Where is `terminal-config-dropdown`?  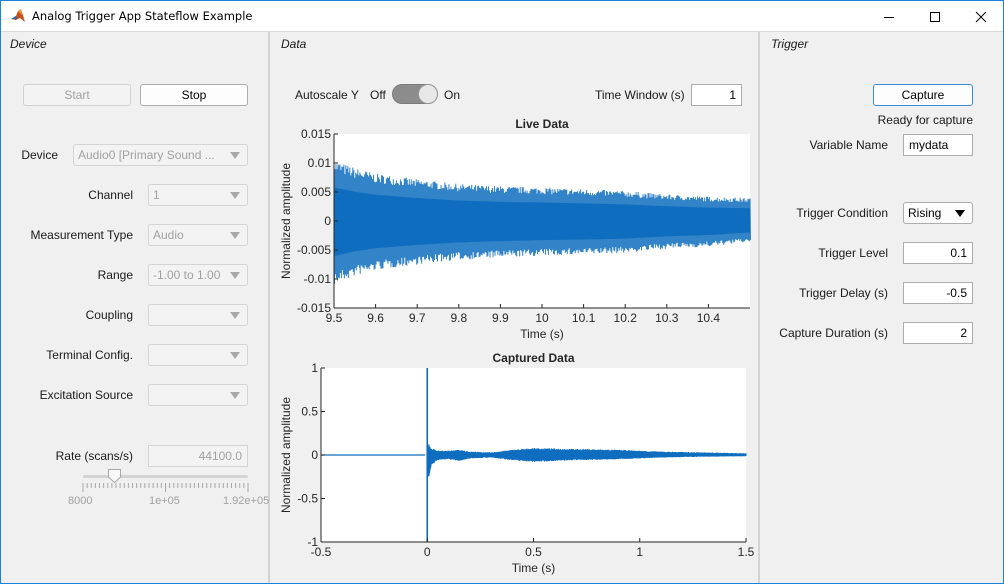 terminal-config-dropdown is located at coordinates (198, 355).